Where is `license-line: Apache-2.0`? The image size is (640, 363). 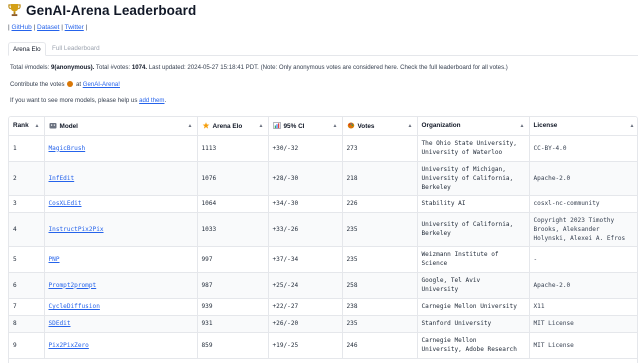
license-line: Apache-2.0 is located at coordinates (552, 285).